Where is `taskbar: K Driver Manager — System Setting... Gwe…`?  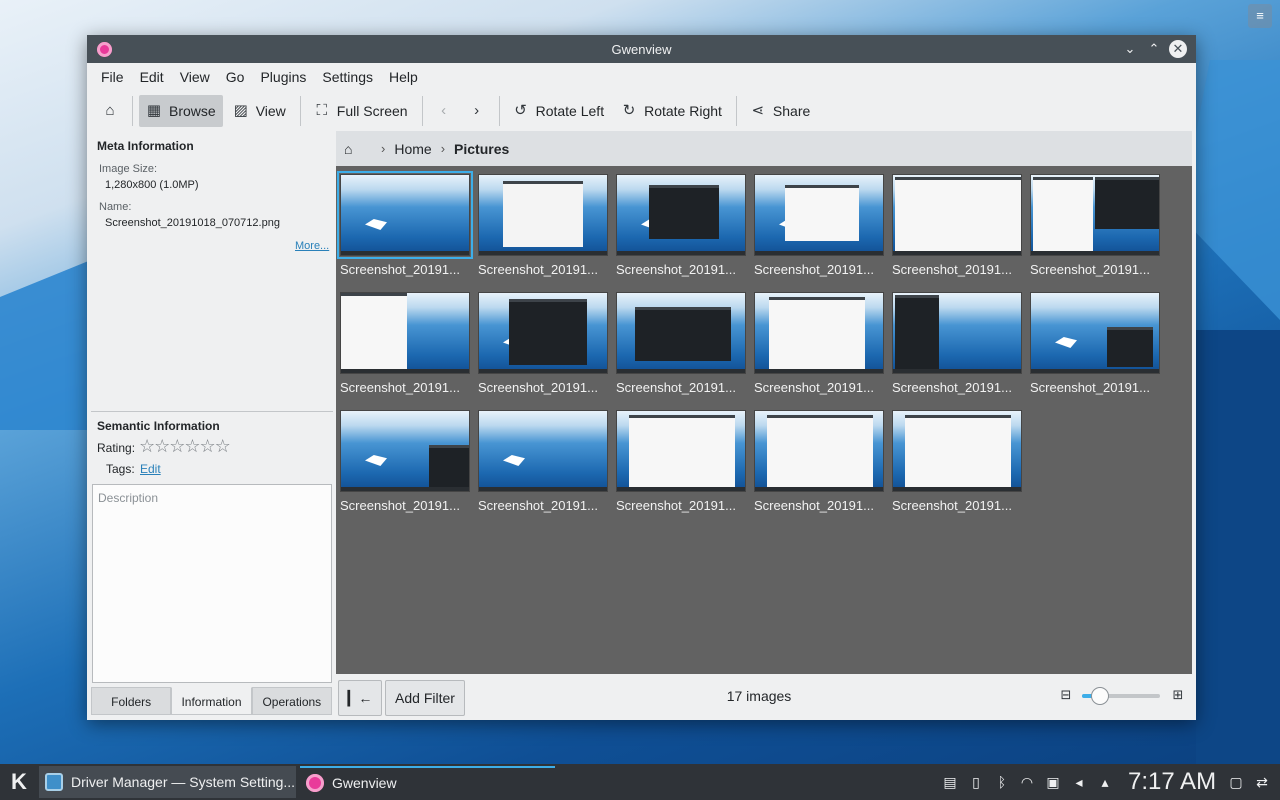 taskbar: K Driver Manager — System Setting... Gwe… is located at coordinates (640, 782).